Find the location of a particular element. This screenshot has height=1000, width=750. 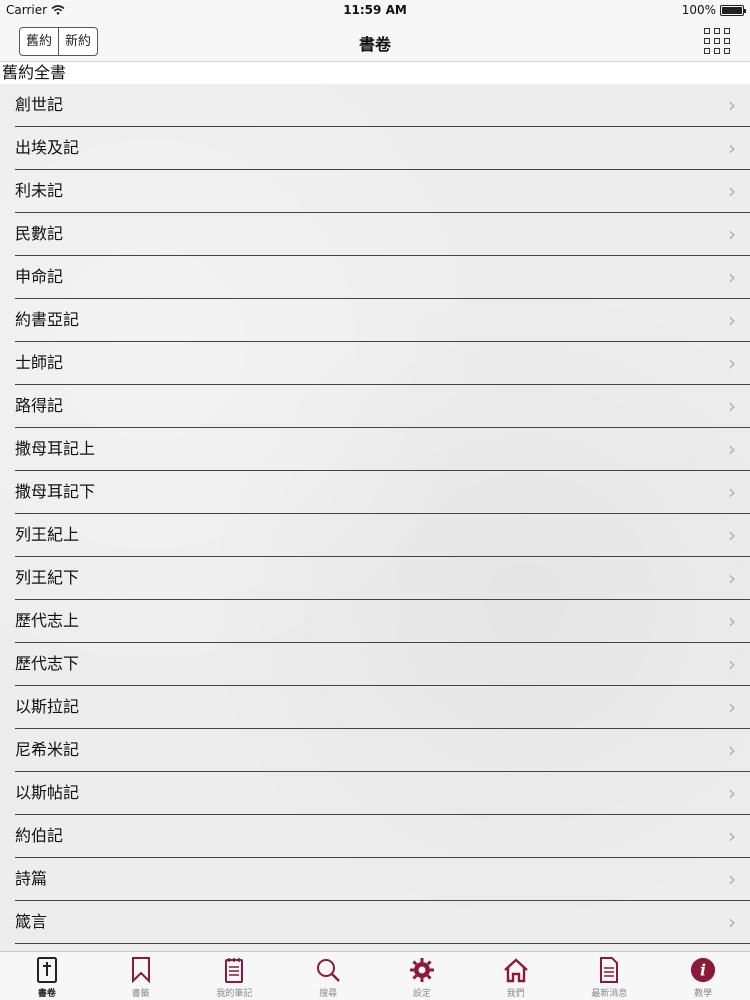

page-title: 書卷 is located at coordinates (374, 44).